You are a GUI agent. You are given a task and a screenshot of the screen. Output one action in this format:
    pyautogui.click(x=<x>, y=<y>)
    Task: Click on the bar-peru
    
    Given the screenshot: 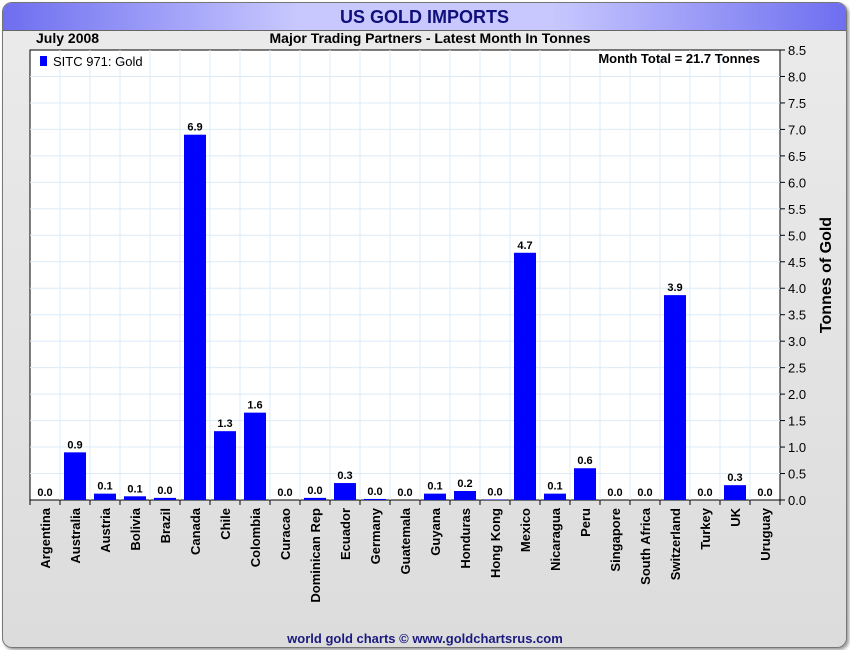 What is the action you would take?
    pyautogui.click(x=585, y=484)
    